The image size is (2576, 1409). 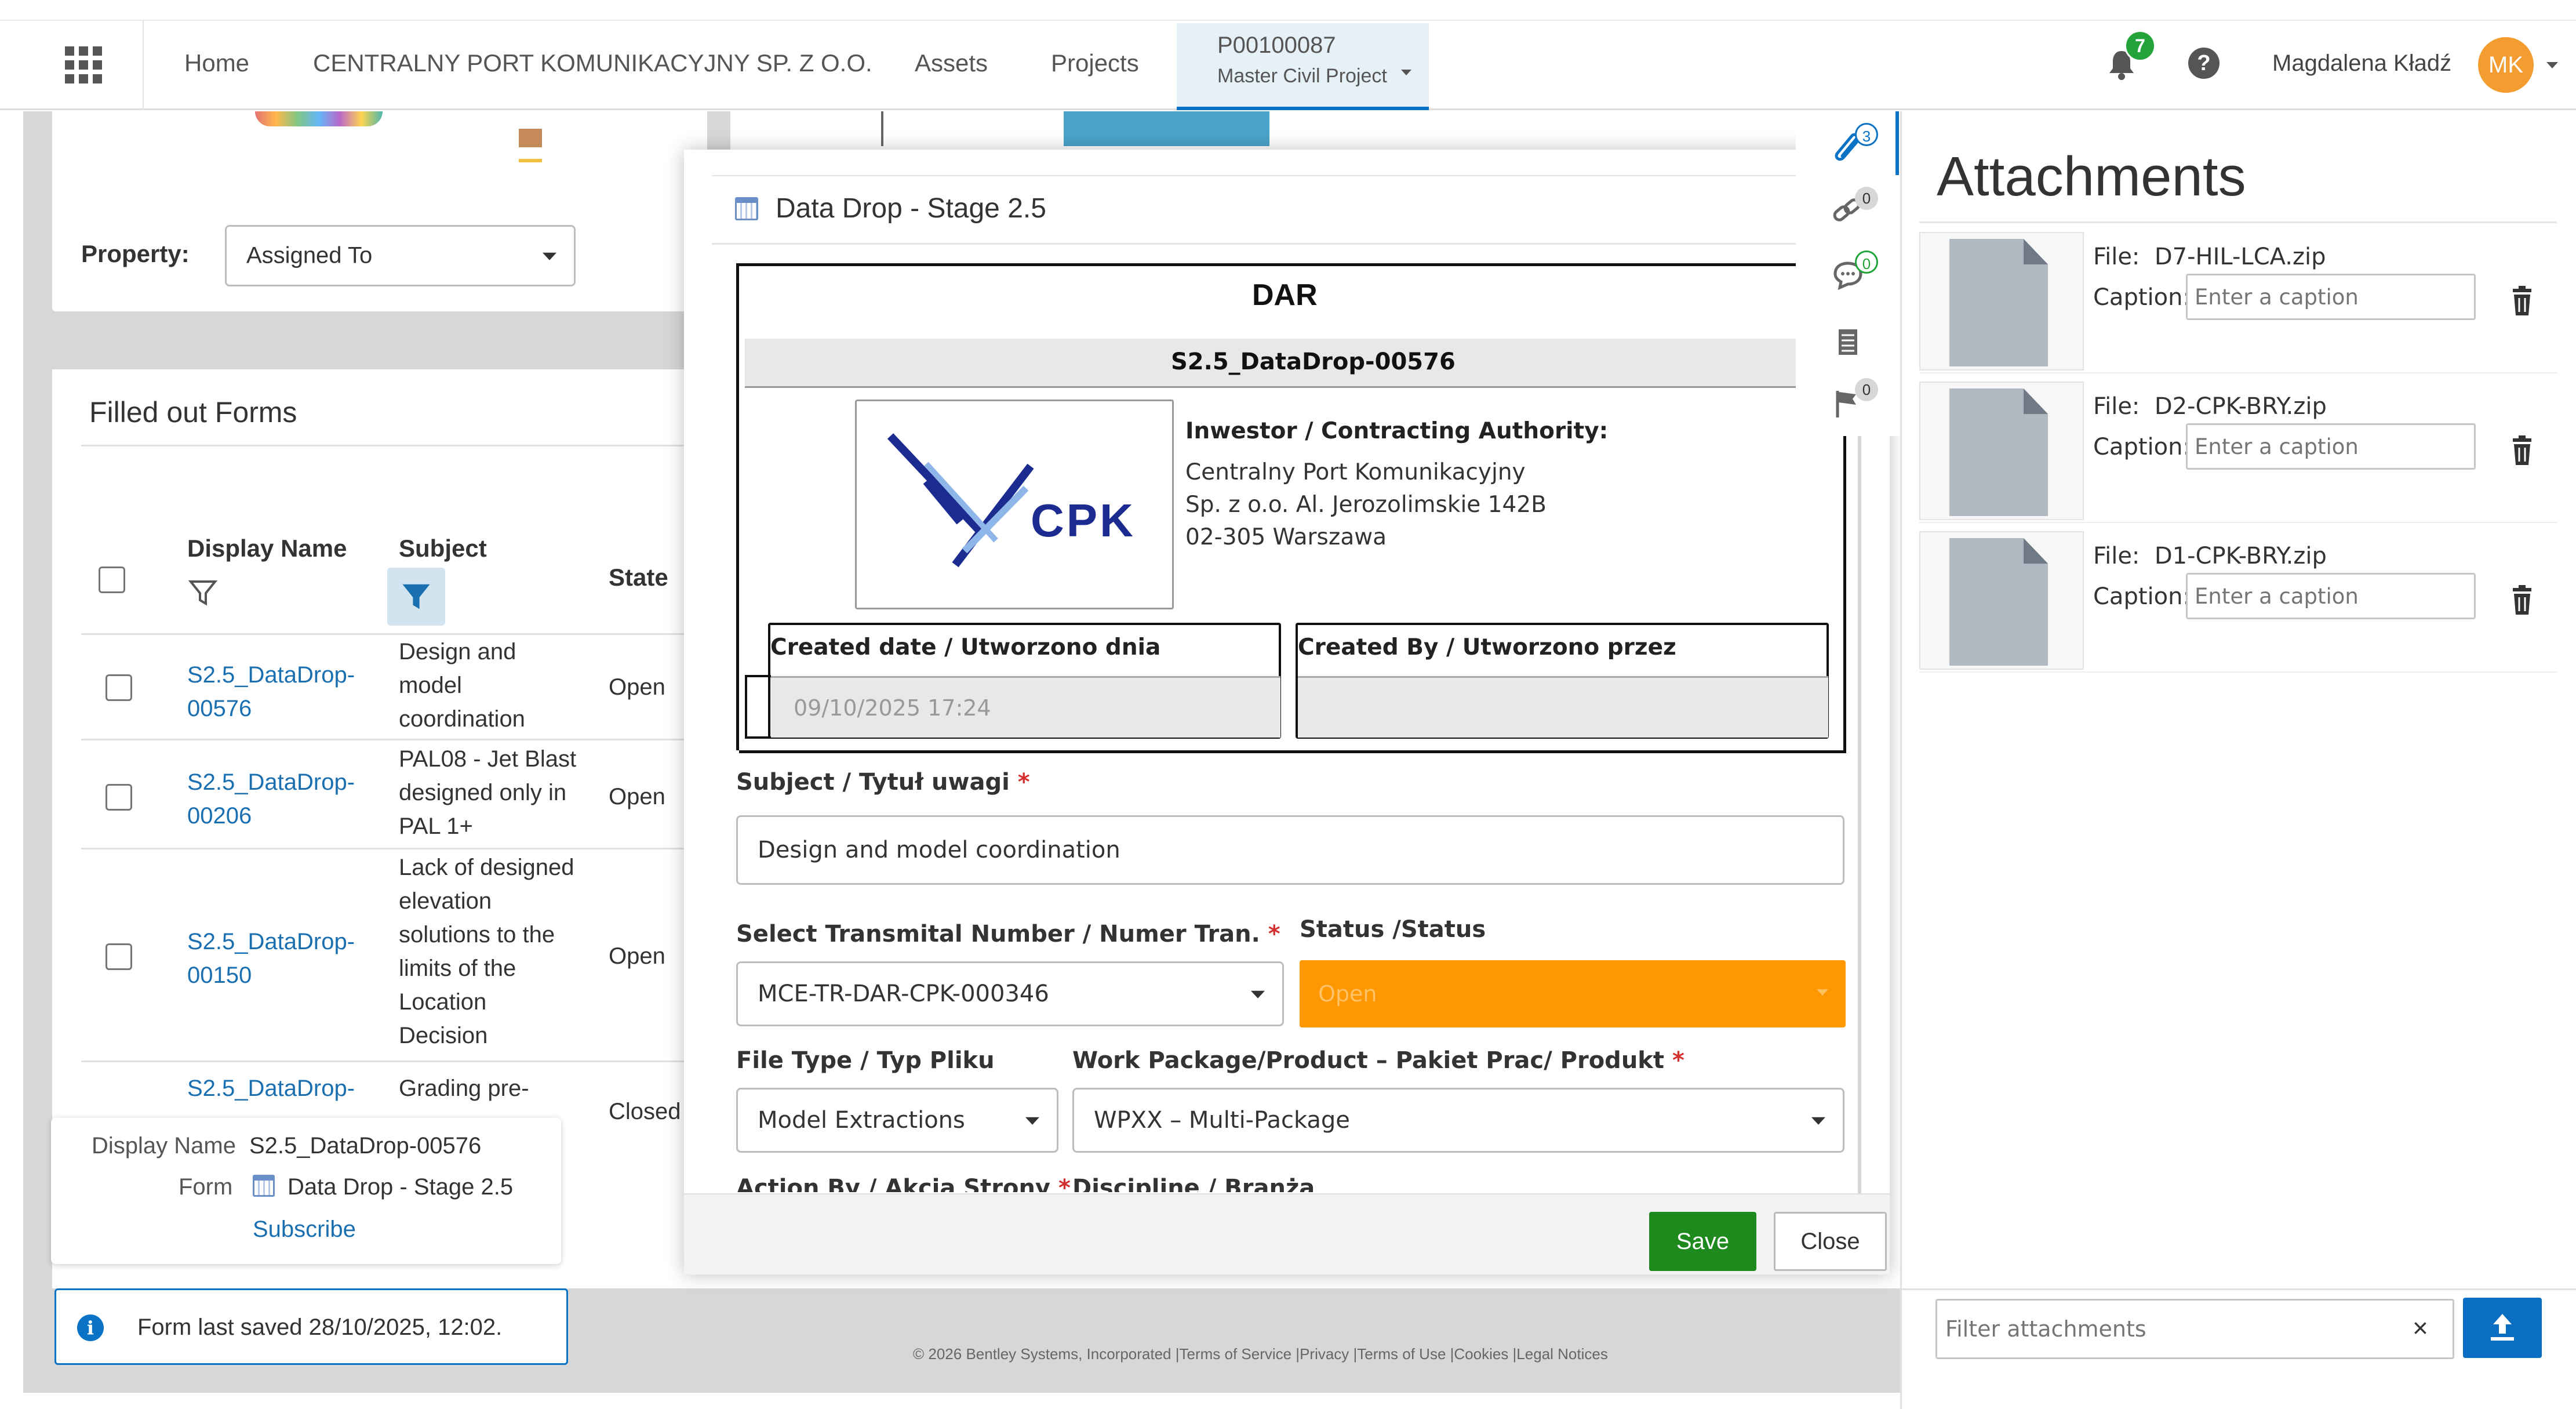 I want to click on comments-count-badge: 0, so click(x=1866, y=262).